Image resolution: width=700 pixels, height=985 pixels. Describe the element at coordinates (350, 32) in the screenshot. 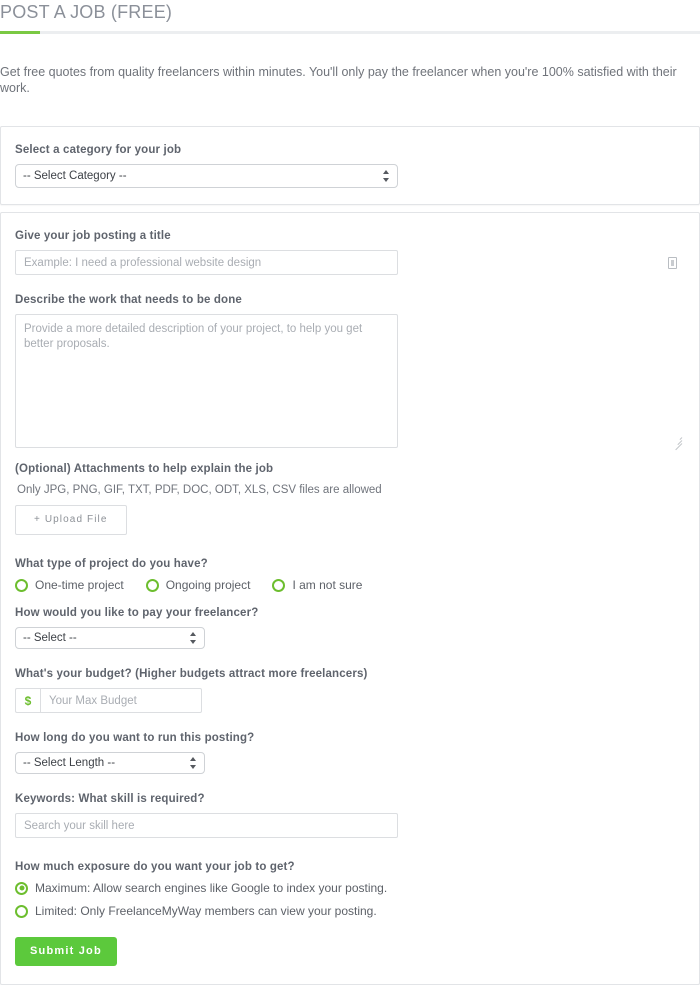

I see `title-divider` at that location.